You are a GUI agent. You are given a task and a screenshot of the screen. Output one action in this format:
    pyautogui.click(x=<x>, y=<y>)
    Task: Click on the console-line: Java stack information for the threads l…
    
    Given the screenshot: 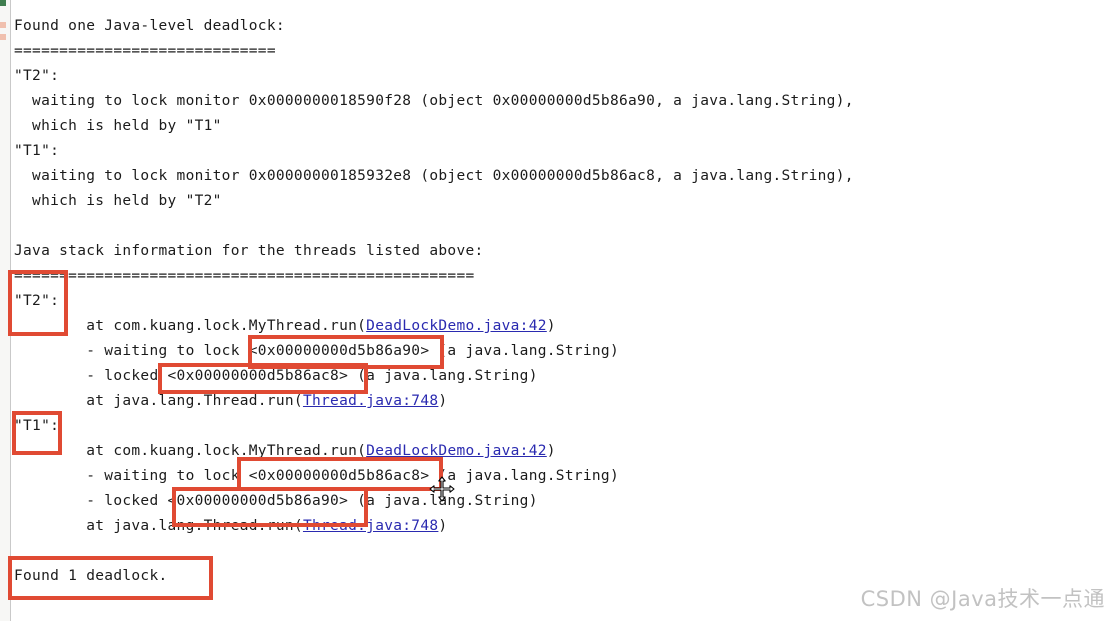 What is the action you would take?
    pyautogui.click(x=249, y=251)
    